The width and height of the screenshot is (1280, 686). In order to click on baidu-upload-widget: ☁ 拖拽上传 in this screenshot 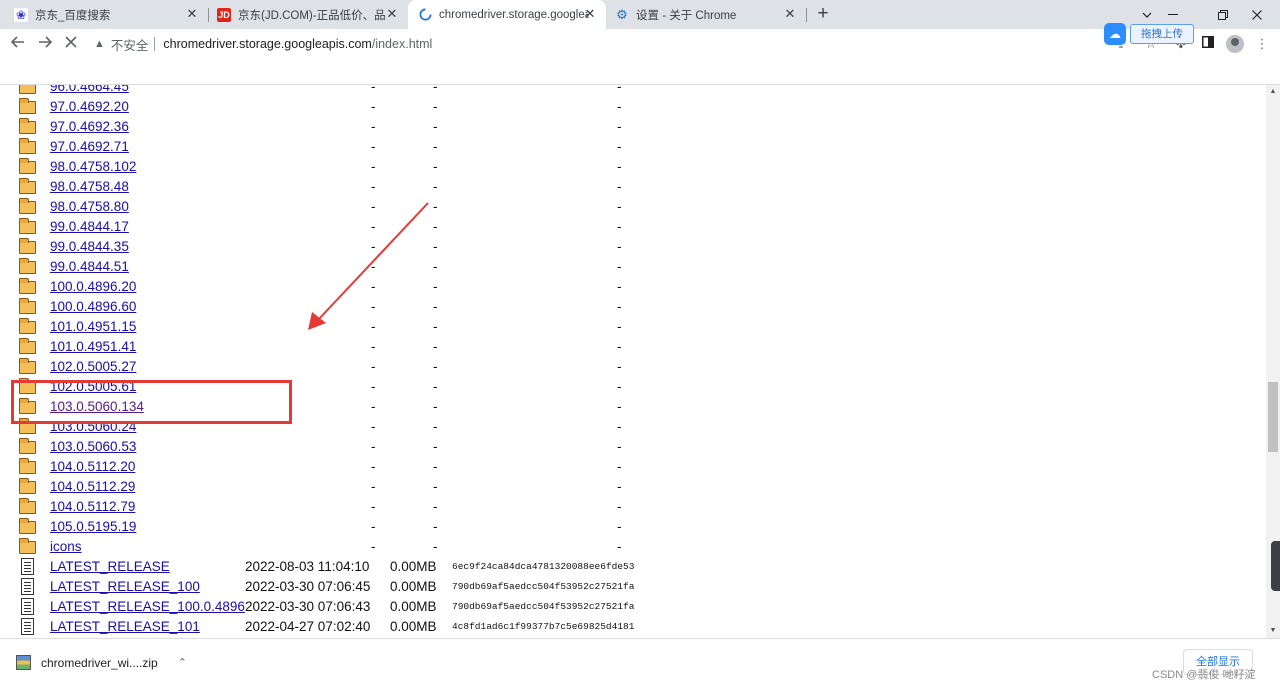, I will do `click(1149, 34)`.